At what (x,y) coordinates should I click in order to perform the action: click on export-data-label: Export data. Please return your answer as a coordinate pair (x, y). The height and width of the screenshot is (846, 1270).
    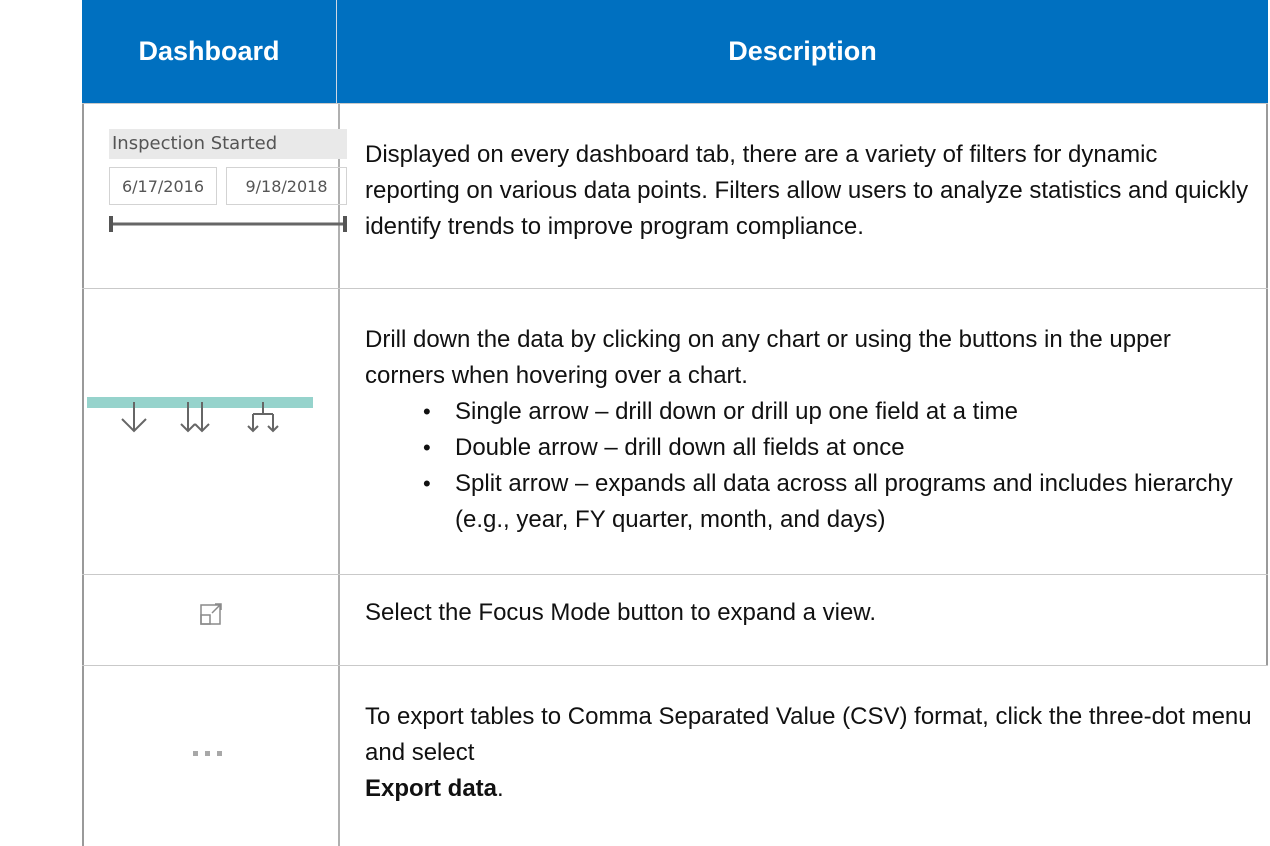
    Looking at the image, I should click on (431, 788).